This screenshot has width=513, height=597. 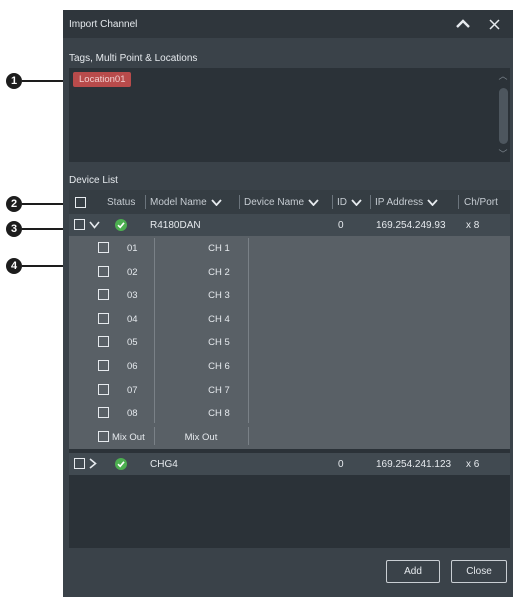 I want to click on channel-name: CH 5, so click(x=219, y=343).